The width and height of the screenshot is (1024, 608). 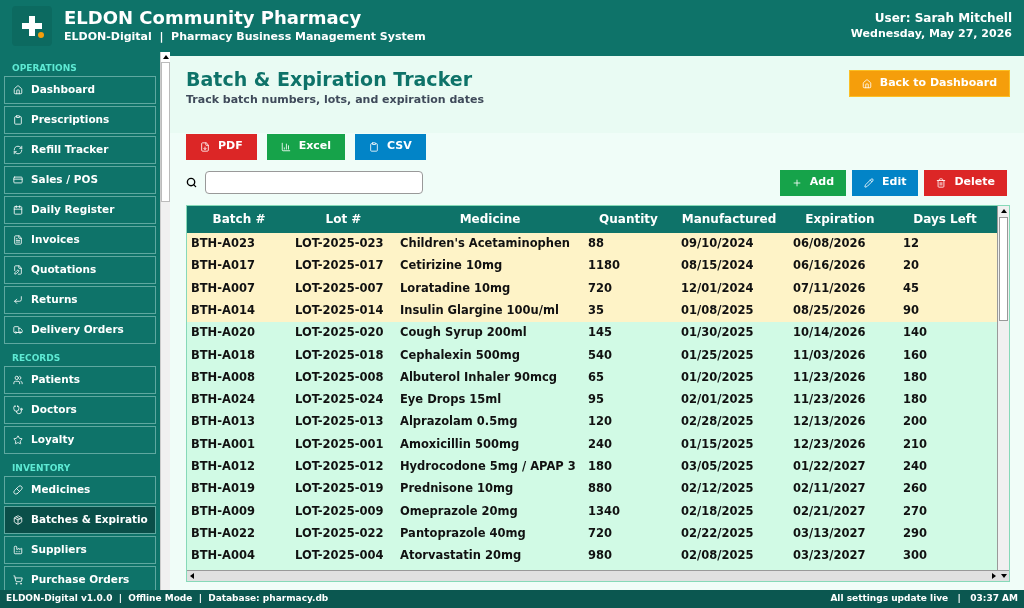 What do you see at coordinates (717, 511) in the screenshot?
I see `table-cell-text: 02/18/2025` at bounding box center [717, 511].